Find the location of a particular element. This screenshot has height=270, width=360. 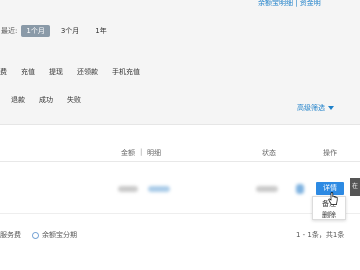

legend-service-fee-label: 服务费 is located at coordinates (10, 235).